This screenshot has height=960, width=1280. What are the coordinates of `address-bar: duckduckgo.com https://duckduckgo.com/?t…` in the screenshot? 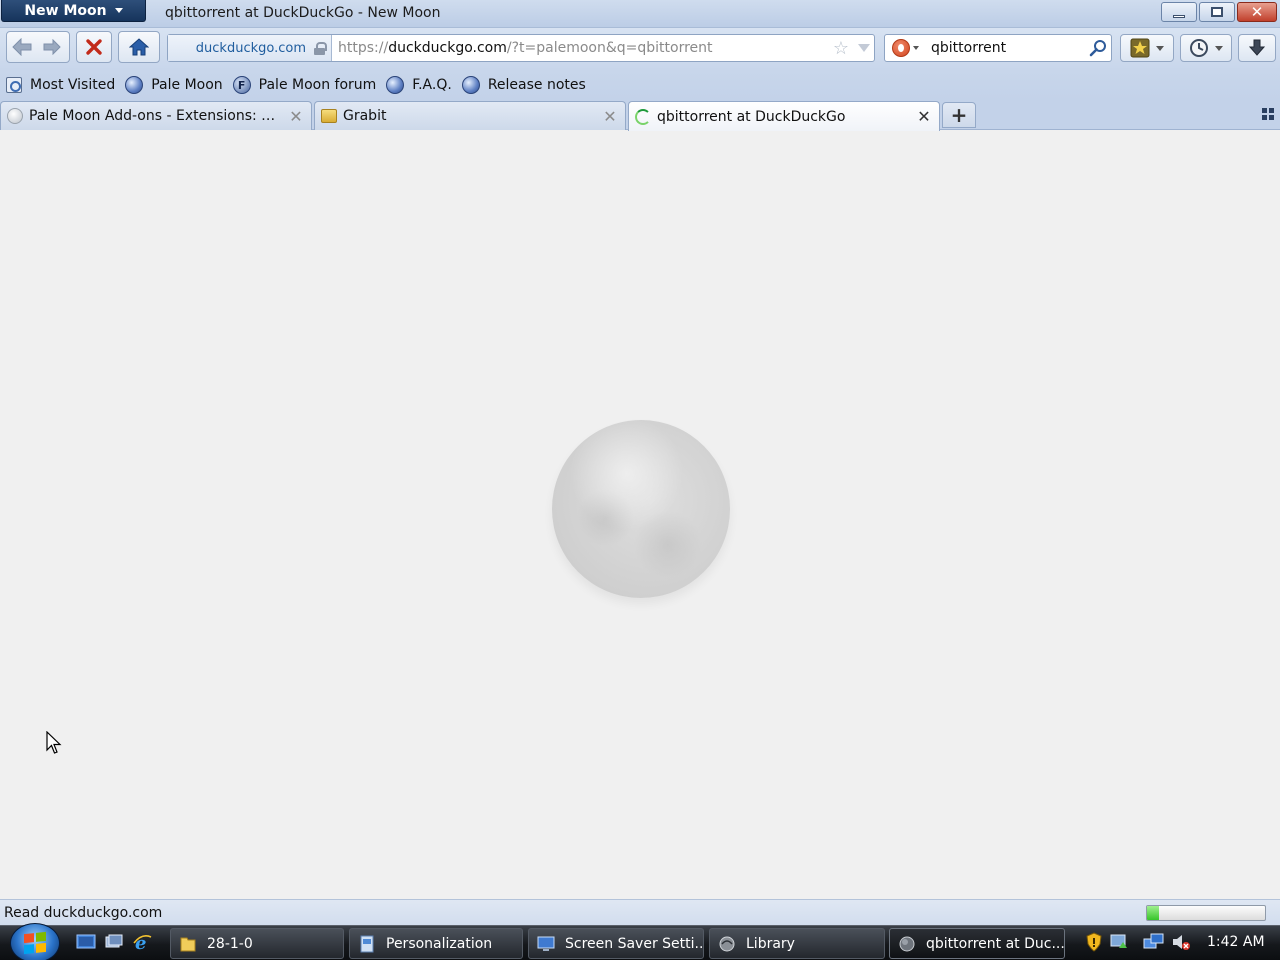 It's located at (521, 48).